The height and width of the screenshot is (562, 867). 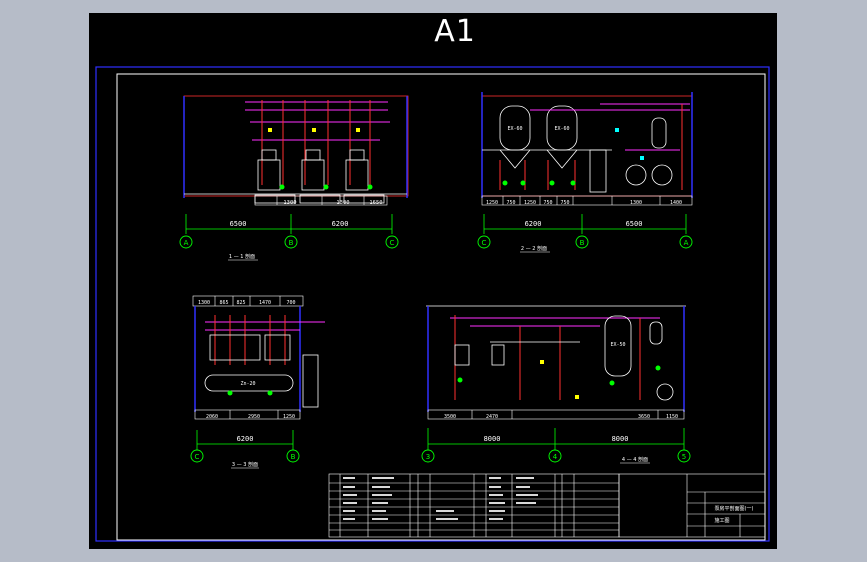 I want to click on v11-dim-1: 1300, so click(x=289, y=203).